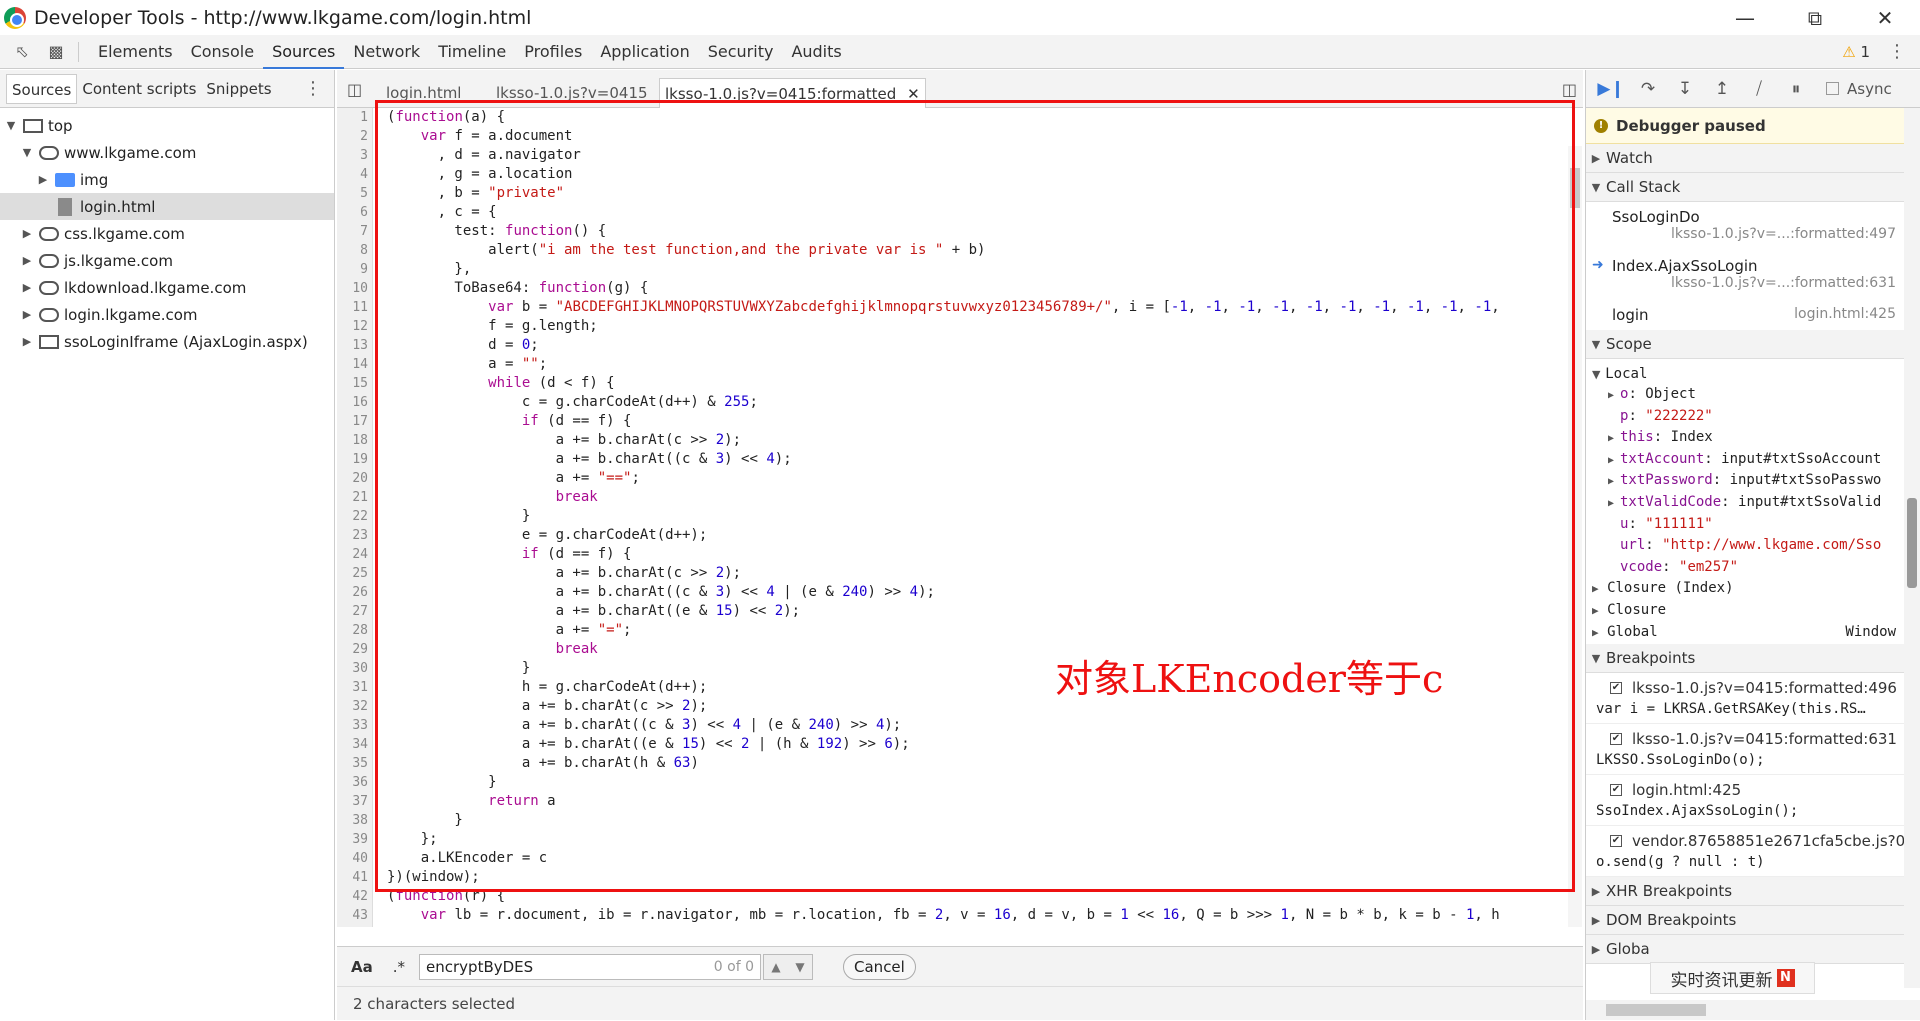 This screenshot has height=1021, width=1920. What do you see at coordinates (238, 89) in the screenshot?
I see `tab-snippets: Snippets` at bounding box center [238, 89].